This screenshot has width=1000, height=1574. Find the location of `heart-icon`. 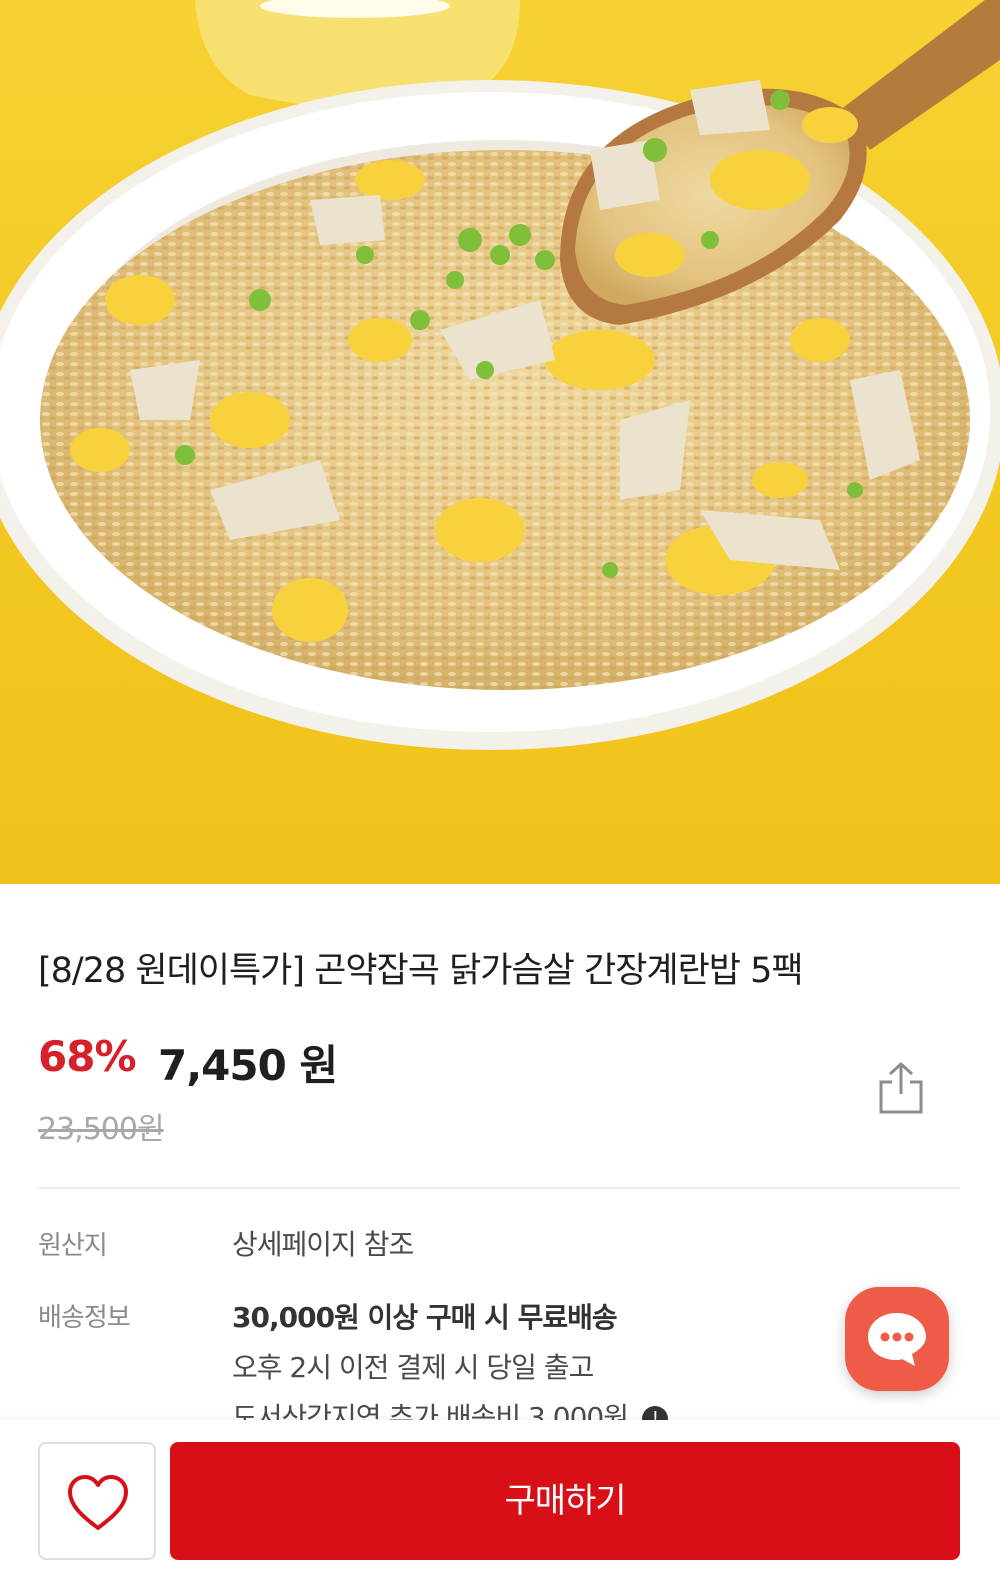

heart-icon is located at coordinates (98, 1502).